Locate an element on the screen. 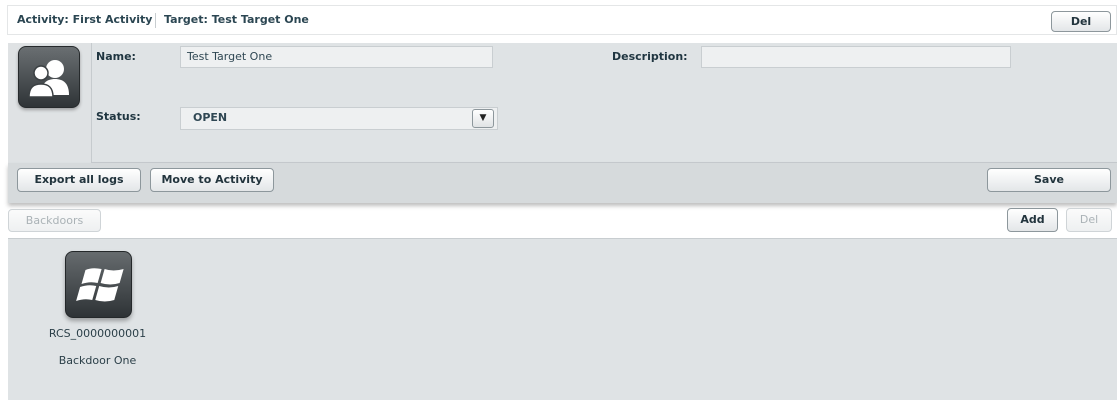 Image resolution: width=1117 pixels, height=400 pixels. breadcrumb-activity: Activity: First Activity is located at coordinates (84, 20).